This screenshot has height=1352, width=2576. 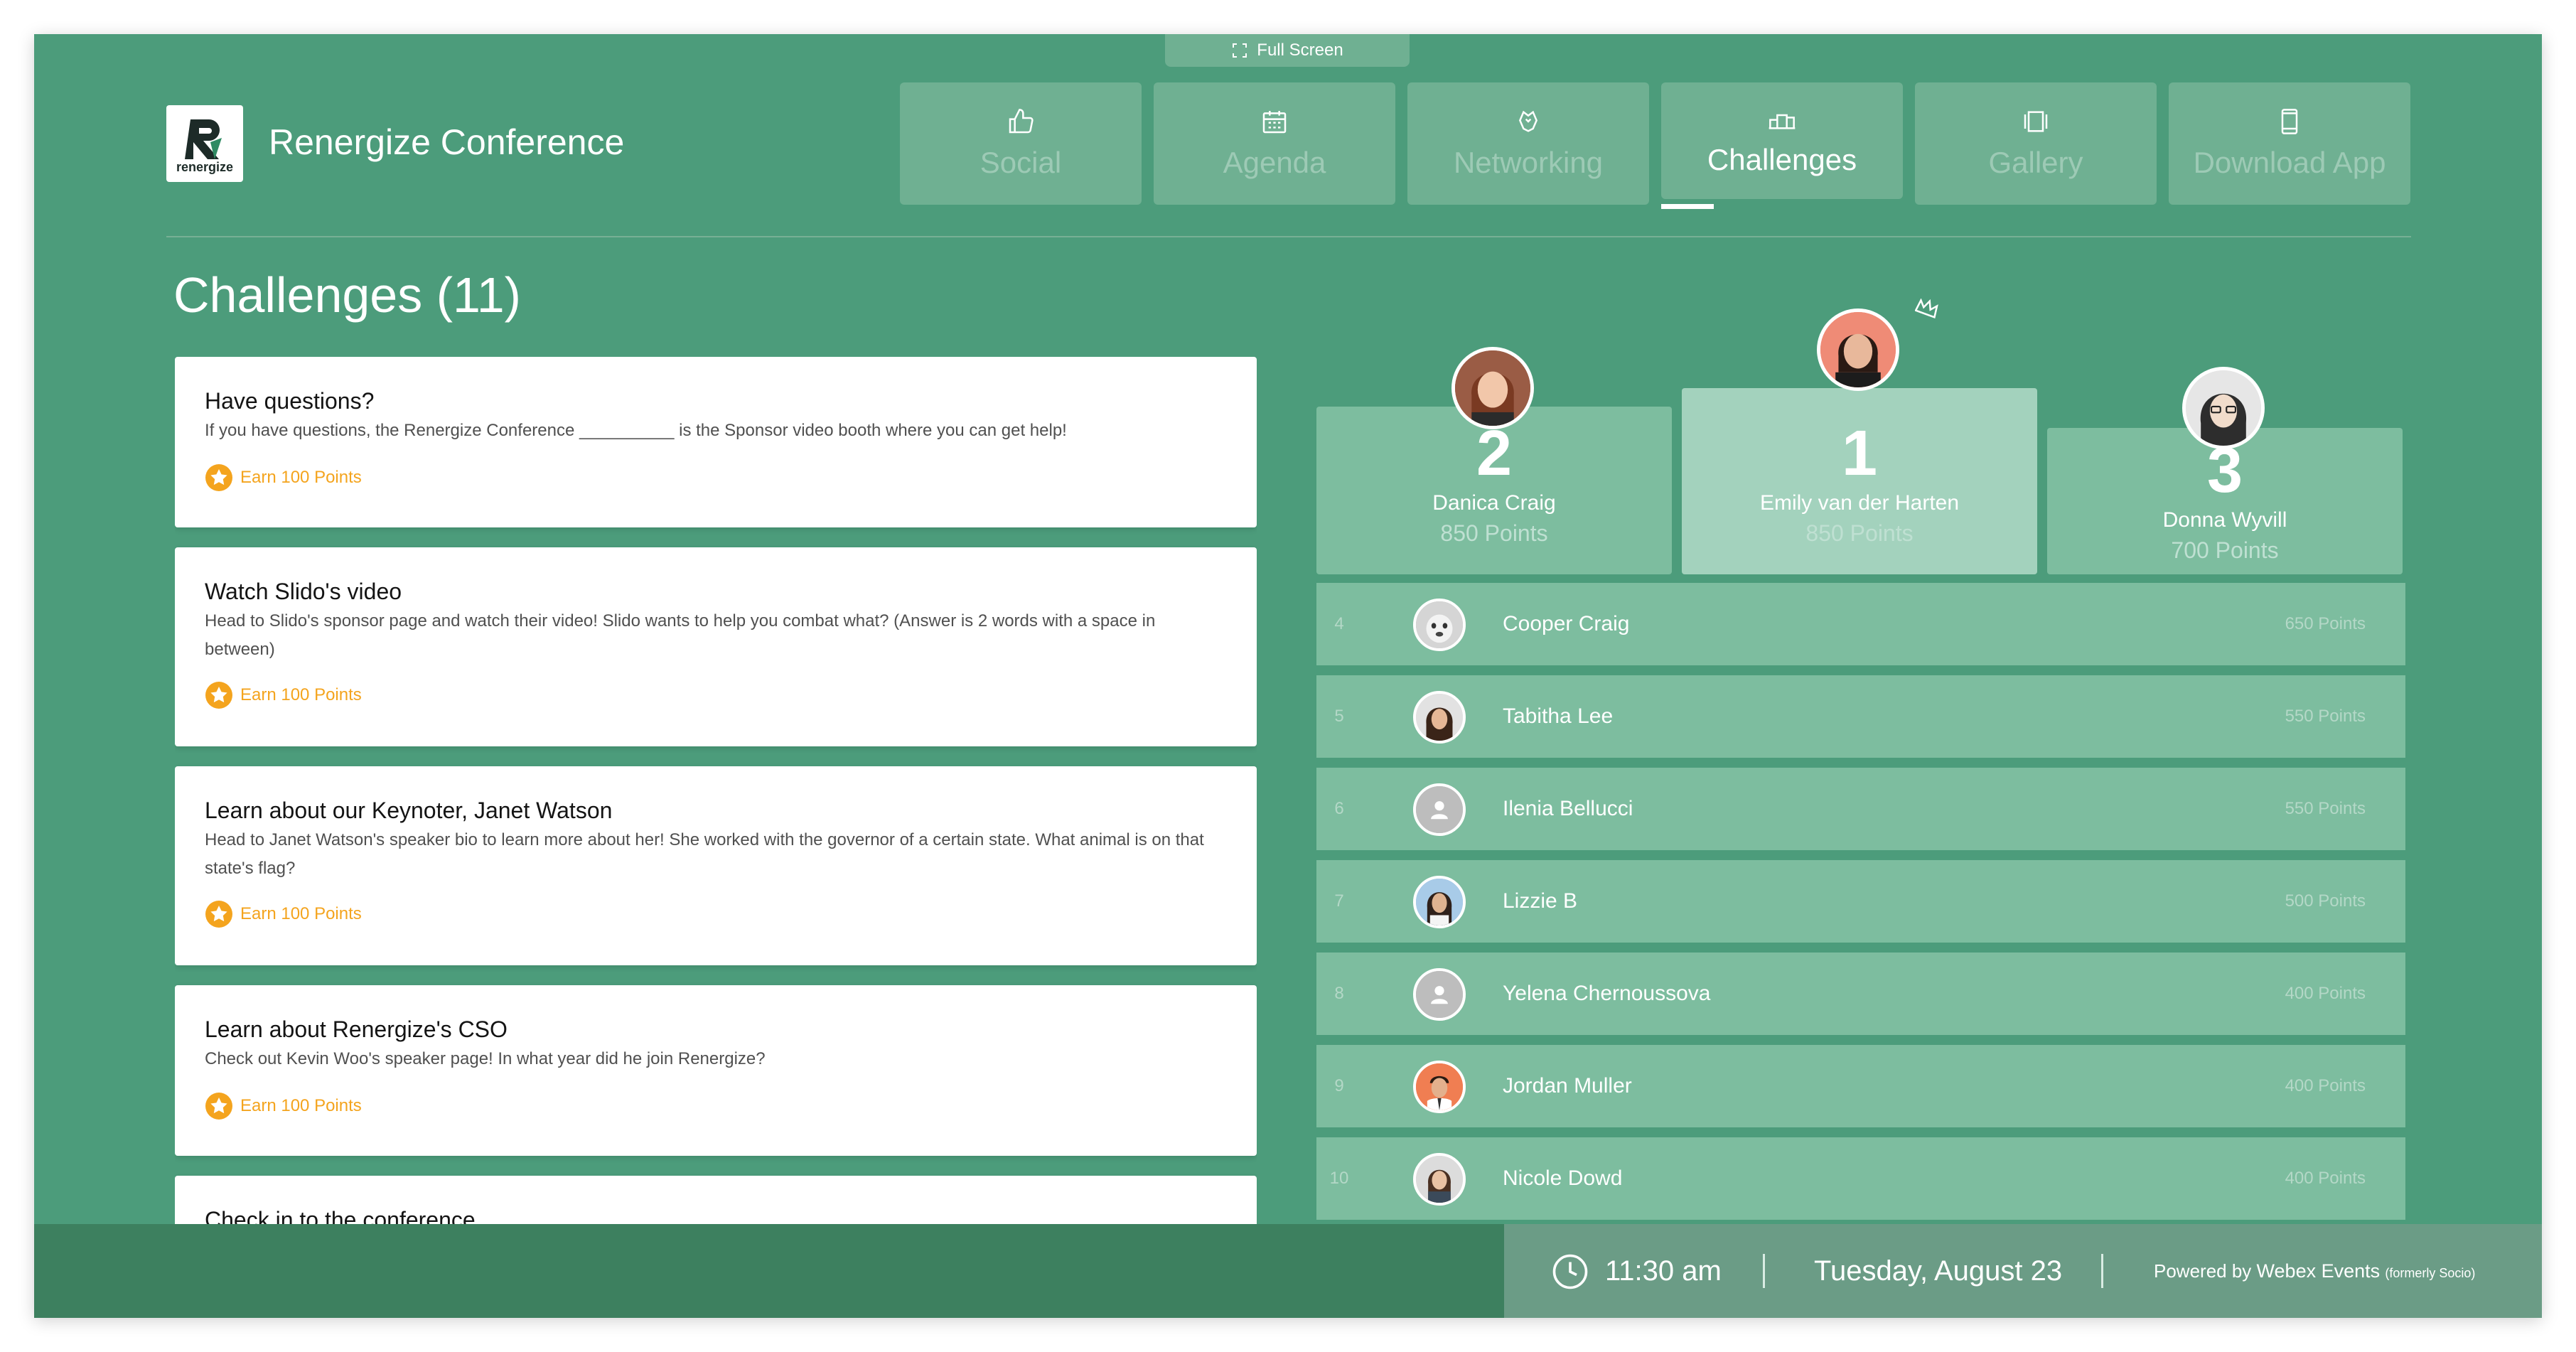 I want to click on leaderboard-name: Tabitha Lee, so click(x=1558, y=716).